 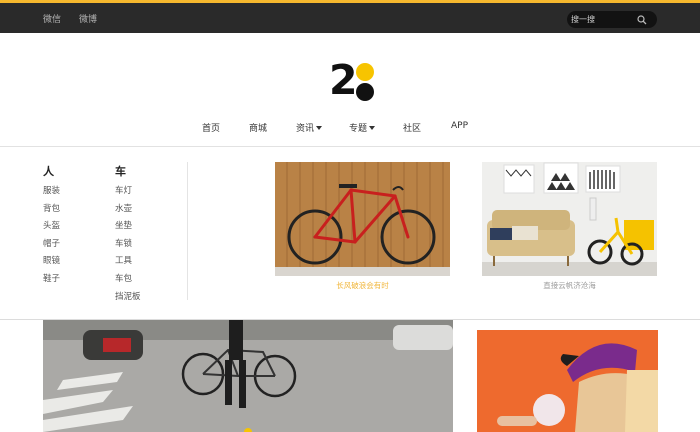 What do you see at coordinates (51, 264) in the screenshot?
I see `category-item: 眼镜` at bounding box center [51, 264].